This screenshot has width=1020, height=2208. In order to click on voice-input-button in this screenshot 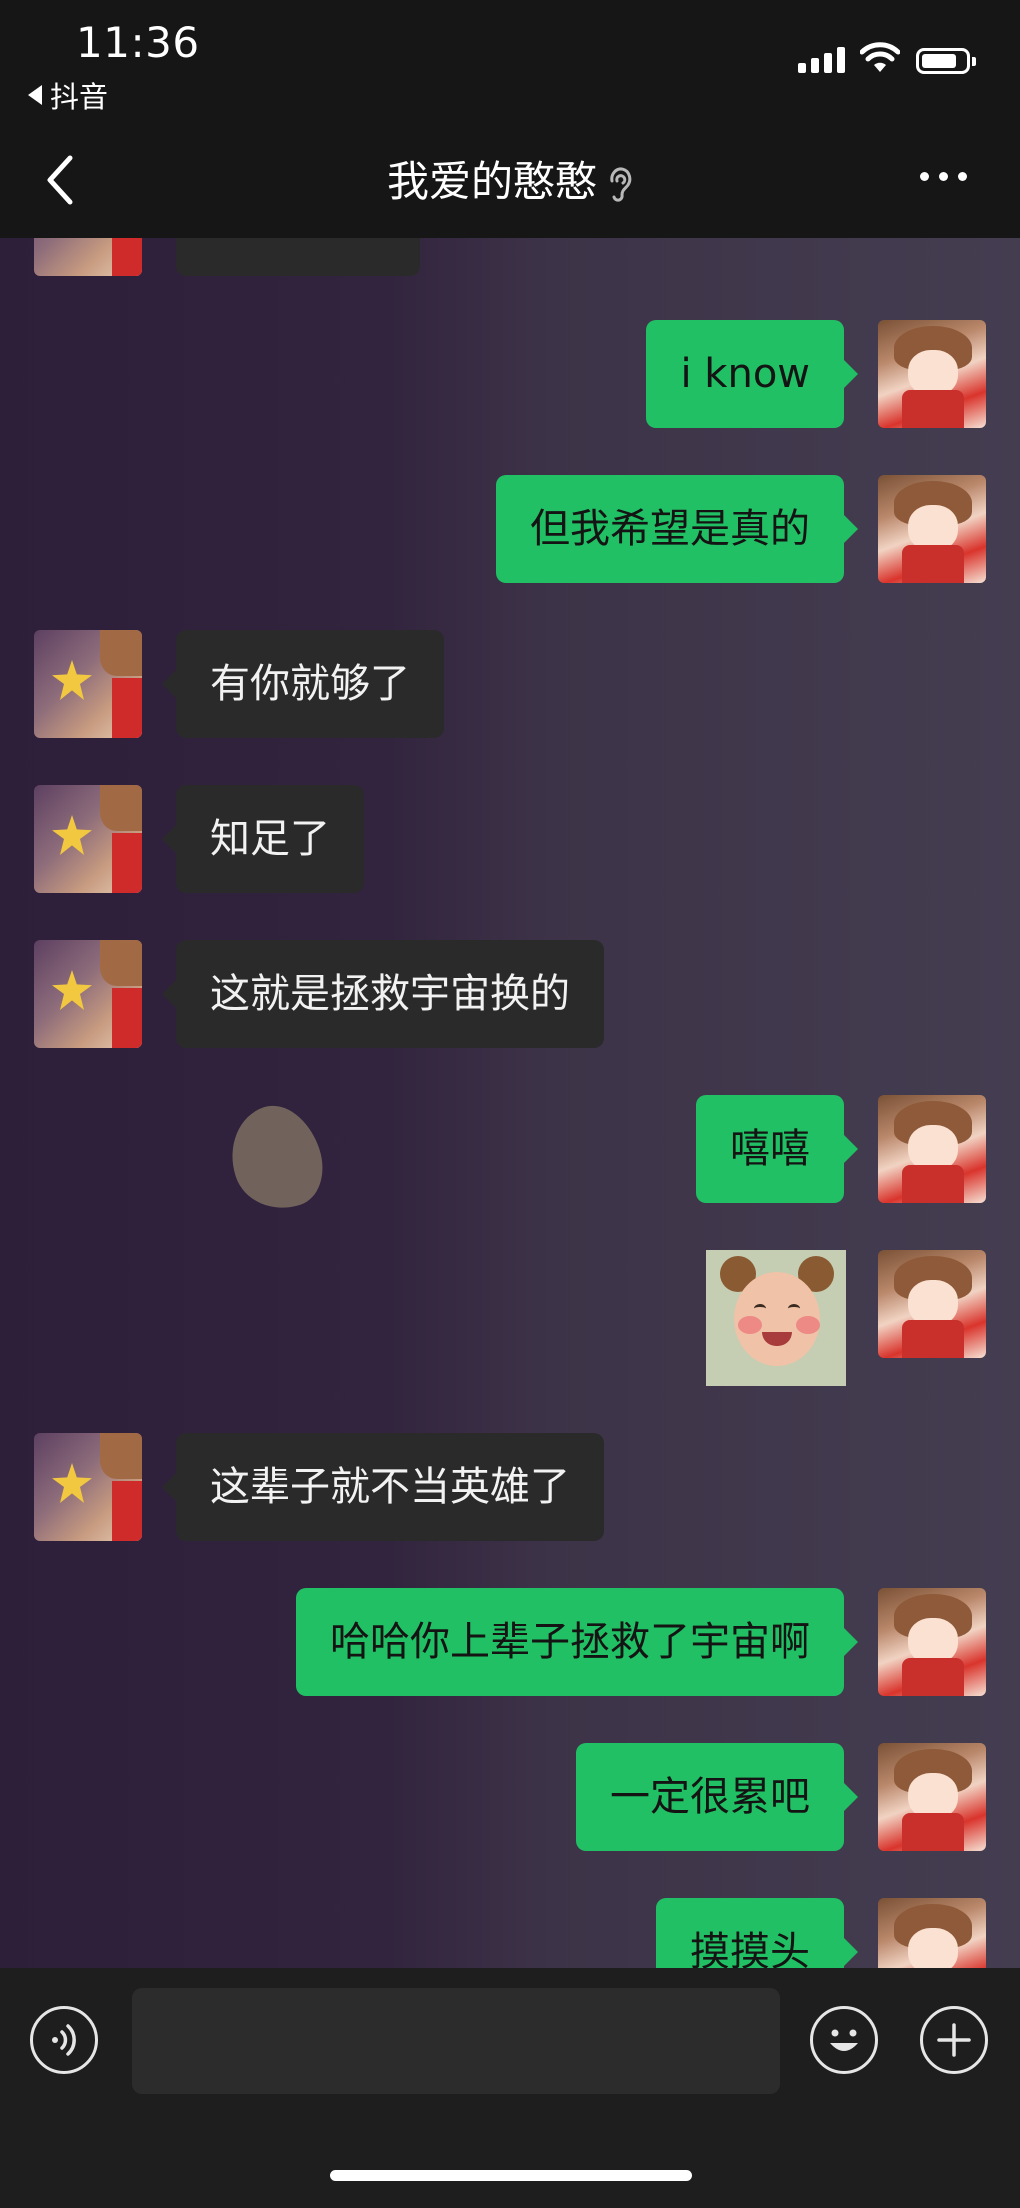, I will do `click(64, 2040)`.